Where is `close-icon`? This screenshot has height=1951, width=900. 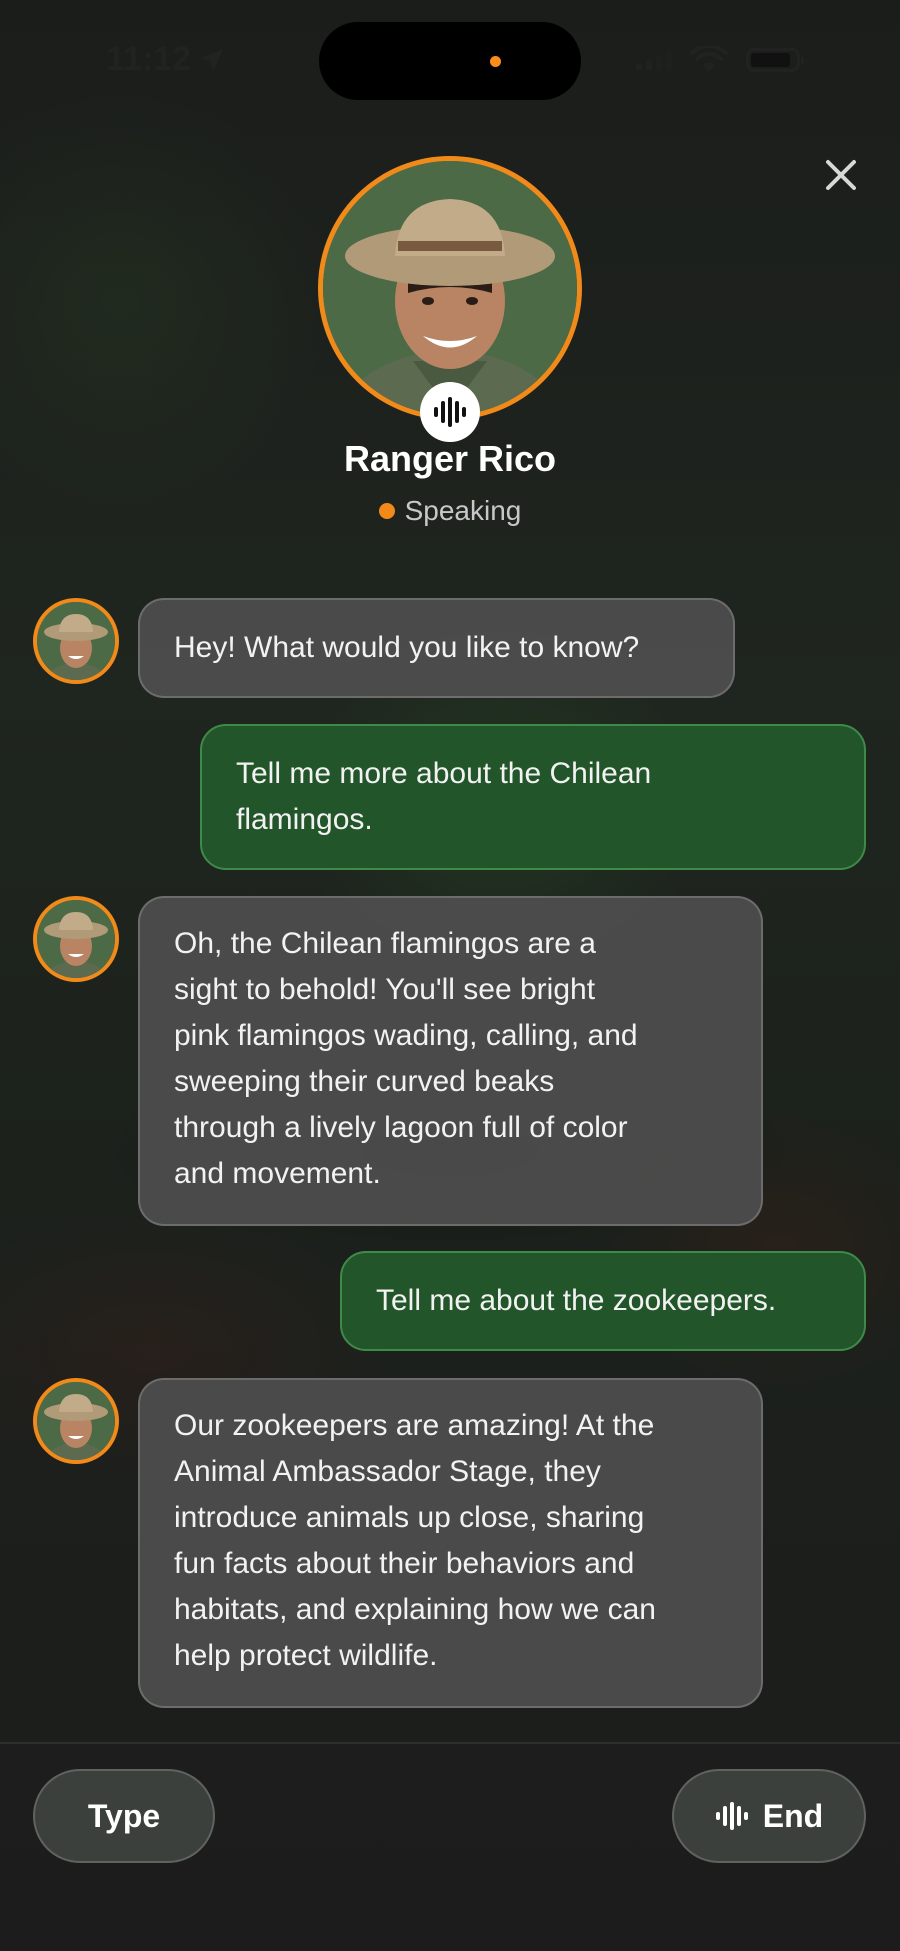 close-icon is located at coordinates (841, 175).